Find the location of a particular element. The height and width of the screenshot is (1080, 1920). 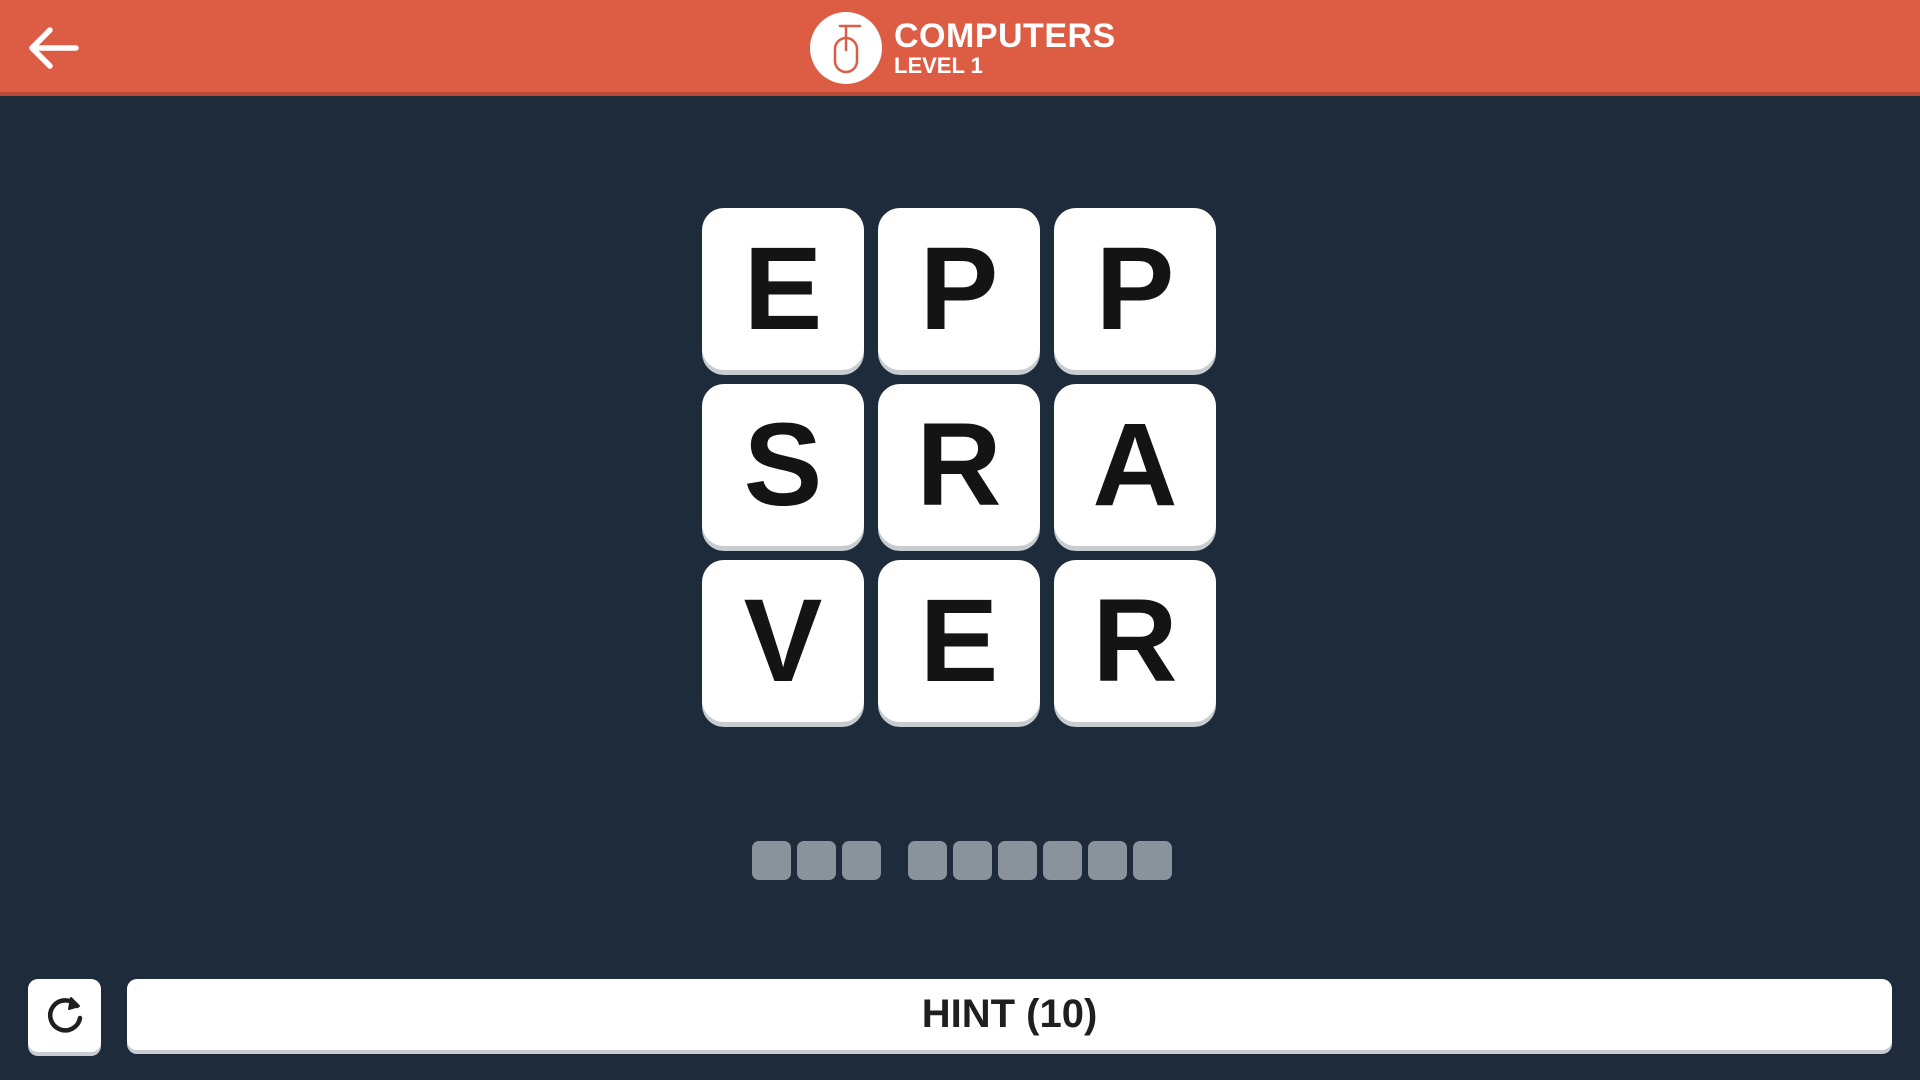

back-button is located at coordinates (52, 48).